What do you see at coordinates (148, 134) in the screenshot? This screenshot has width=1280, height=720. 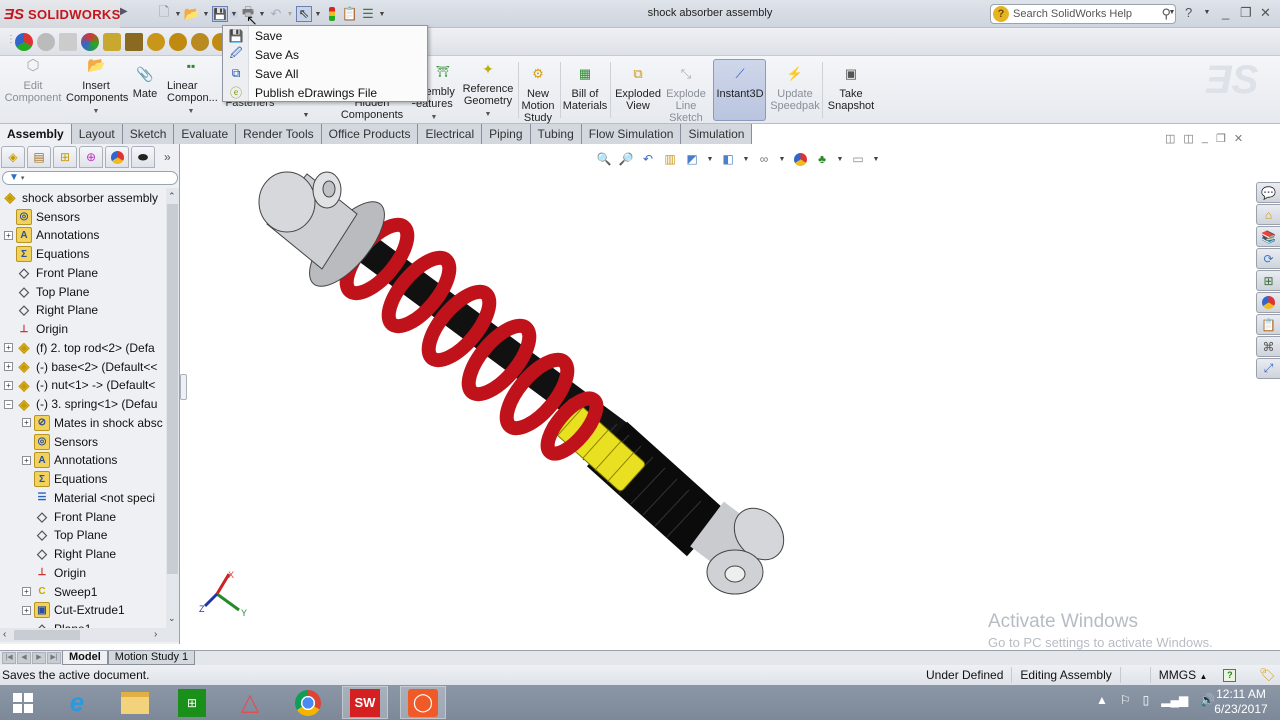 I see `tab-sketch: Sketch` at bounding box center [148, 134].